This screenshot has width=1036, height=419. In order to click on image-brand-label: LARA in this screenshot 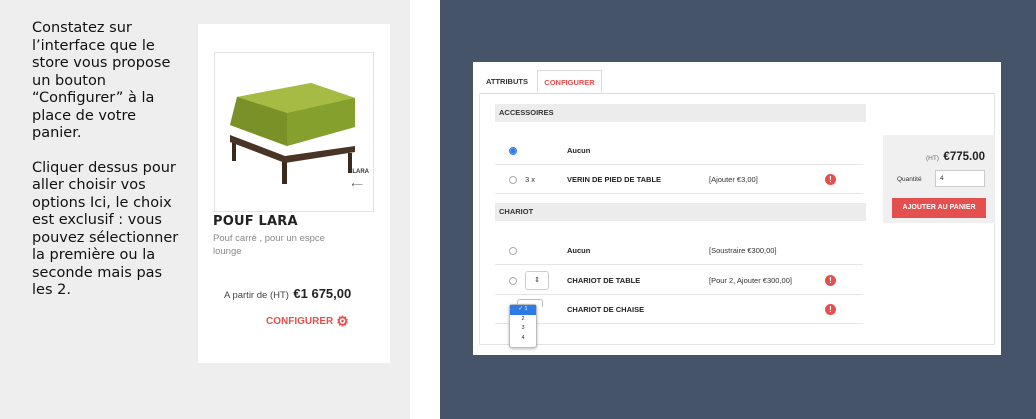, I will do `click(360, 172)`.